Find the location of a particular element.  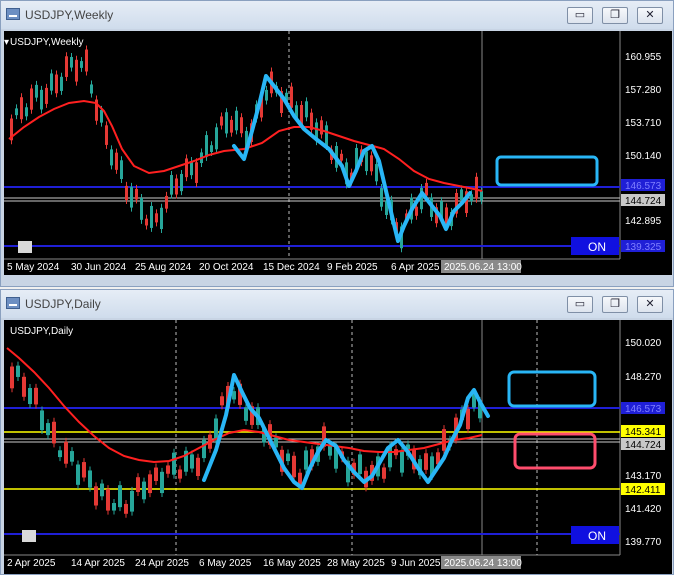

chart-window-icon is located at coordinates (13, 14).